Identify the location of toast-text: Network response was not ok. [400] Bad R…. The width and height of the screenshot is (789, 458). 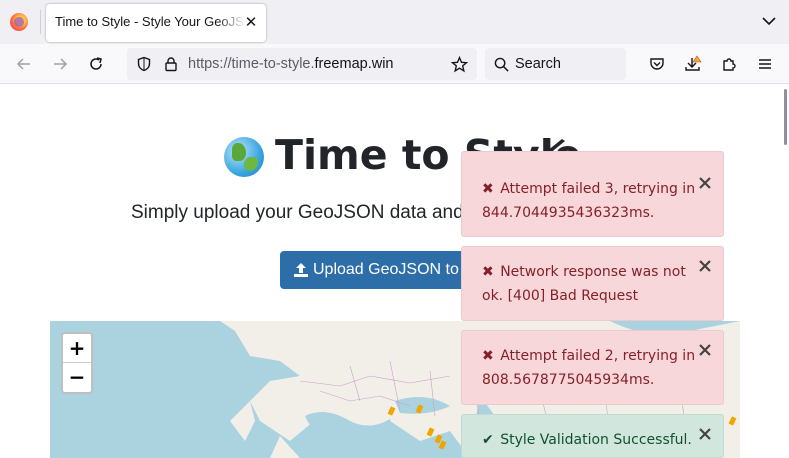
(584, 284).